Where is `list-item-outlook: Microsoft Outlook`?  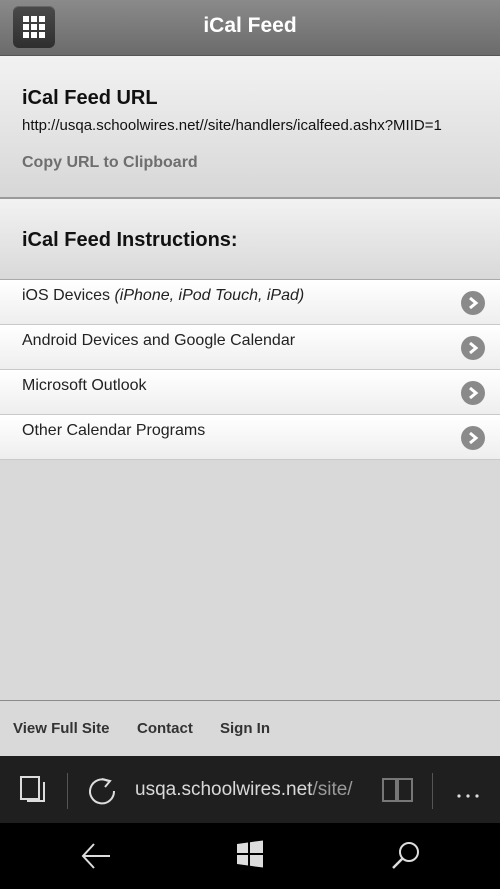
list-item-outlook: Microsoft Outlook is located at coordinates (250, 392).